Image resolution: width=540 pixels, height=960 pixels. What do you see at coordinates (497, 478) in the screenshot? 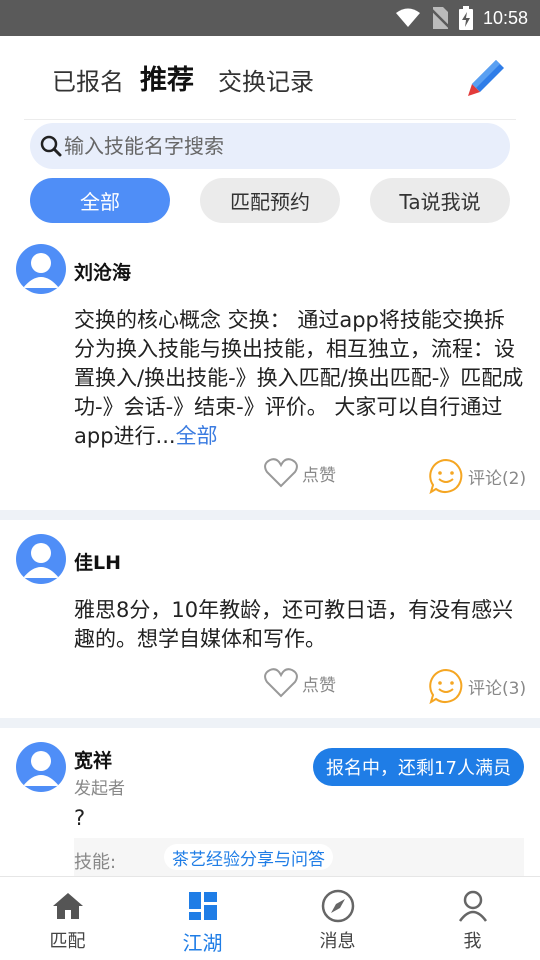
I see `comment-label: 评论(2)` at bounding box center [497, 478].